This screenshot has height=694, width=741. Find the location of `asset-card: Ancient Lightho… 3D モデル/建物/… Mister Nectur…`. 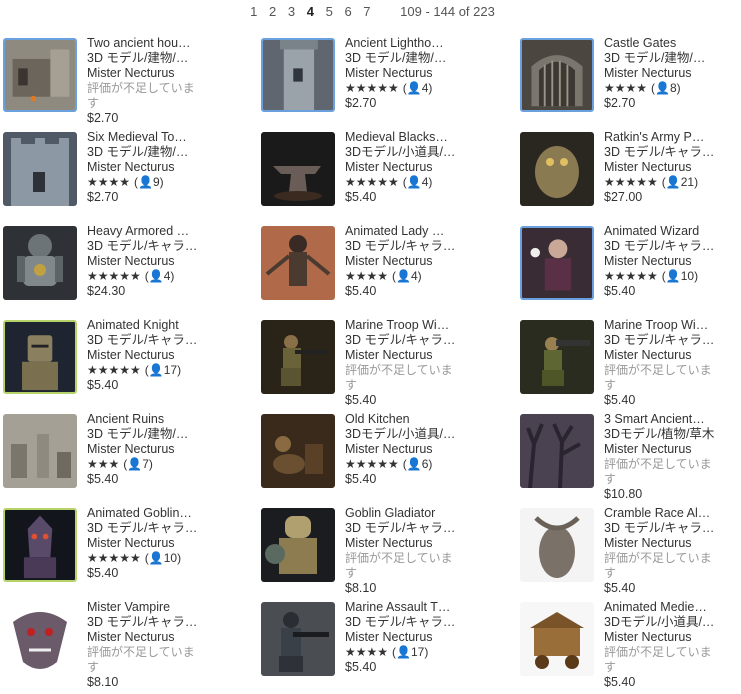

asset-card: Ancient Lightho… 3D モデル/建物/… Mister Nectur… is located at coordinates (390, 83).